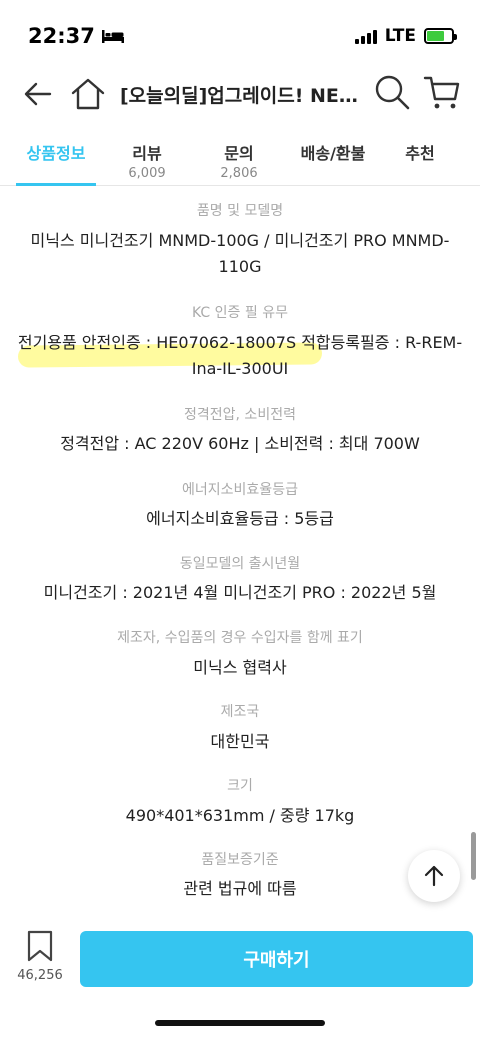  Describe the element at coordinates (240, 415) in the screenshot. I see `spec-label: 정격전압, 소비전력` at that location.